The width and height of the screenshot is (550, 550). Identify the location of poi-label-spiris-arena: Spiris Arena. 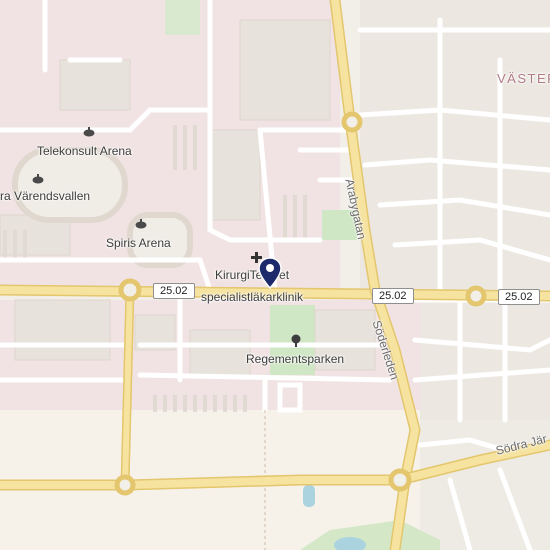
(138, 243).